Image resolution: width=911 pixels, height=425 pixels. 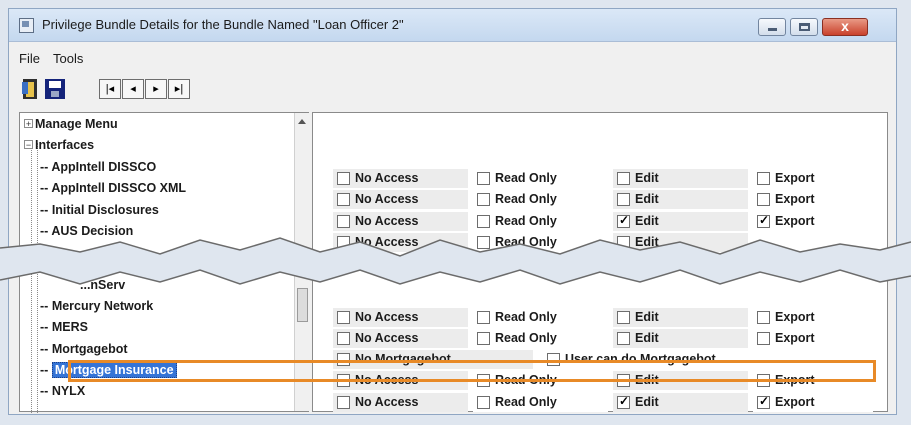 What do you see at coordinates (69, 327) in the screenshot?
I see `tree-node-label: MERS` at bounding box center [69, 327].